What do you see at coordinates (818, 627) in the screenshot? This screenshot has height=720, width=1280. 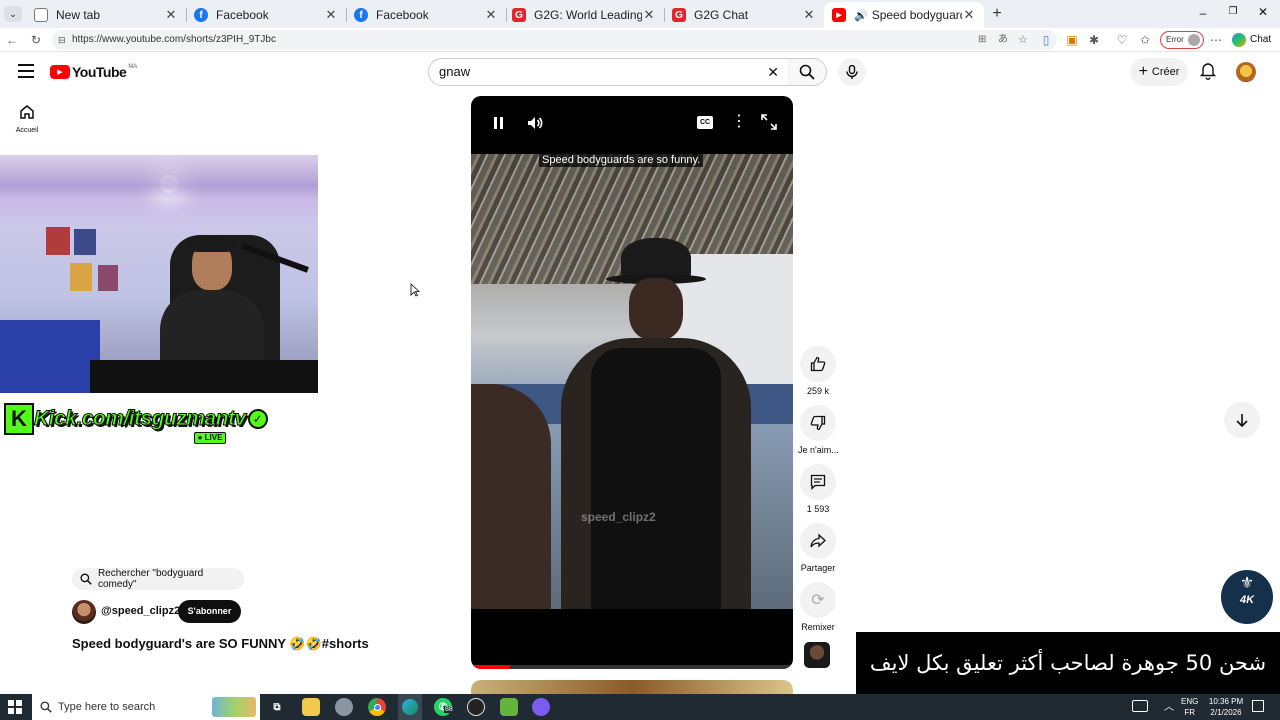 I see `remix-label: Remixer` at bounding box center [818, 627].